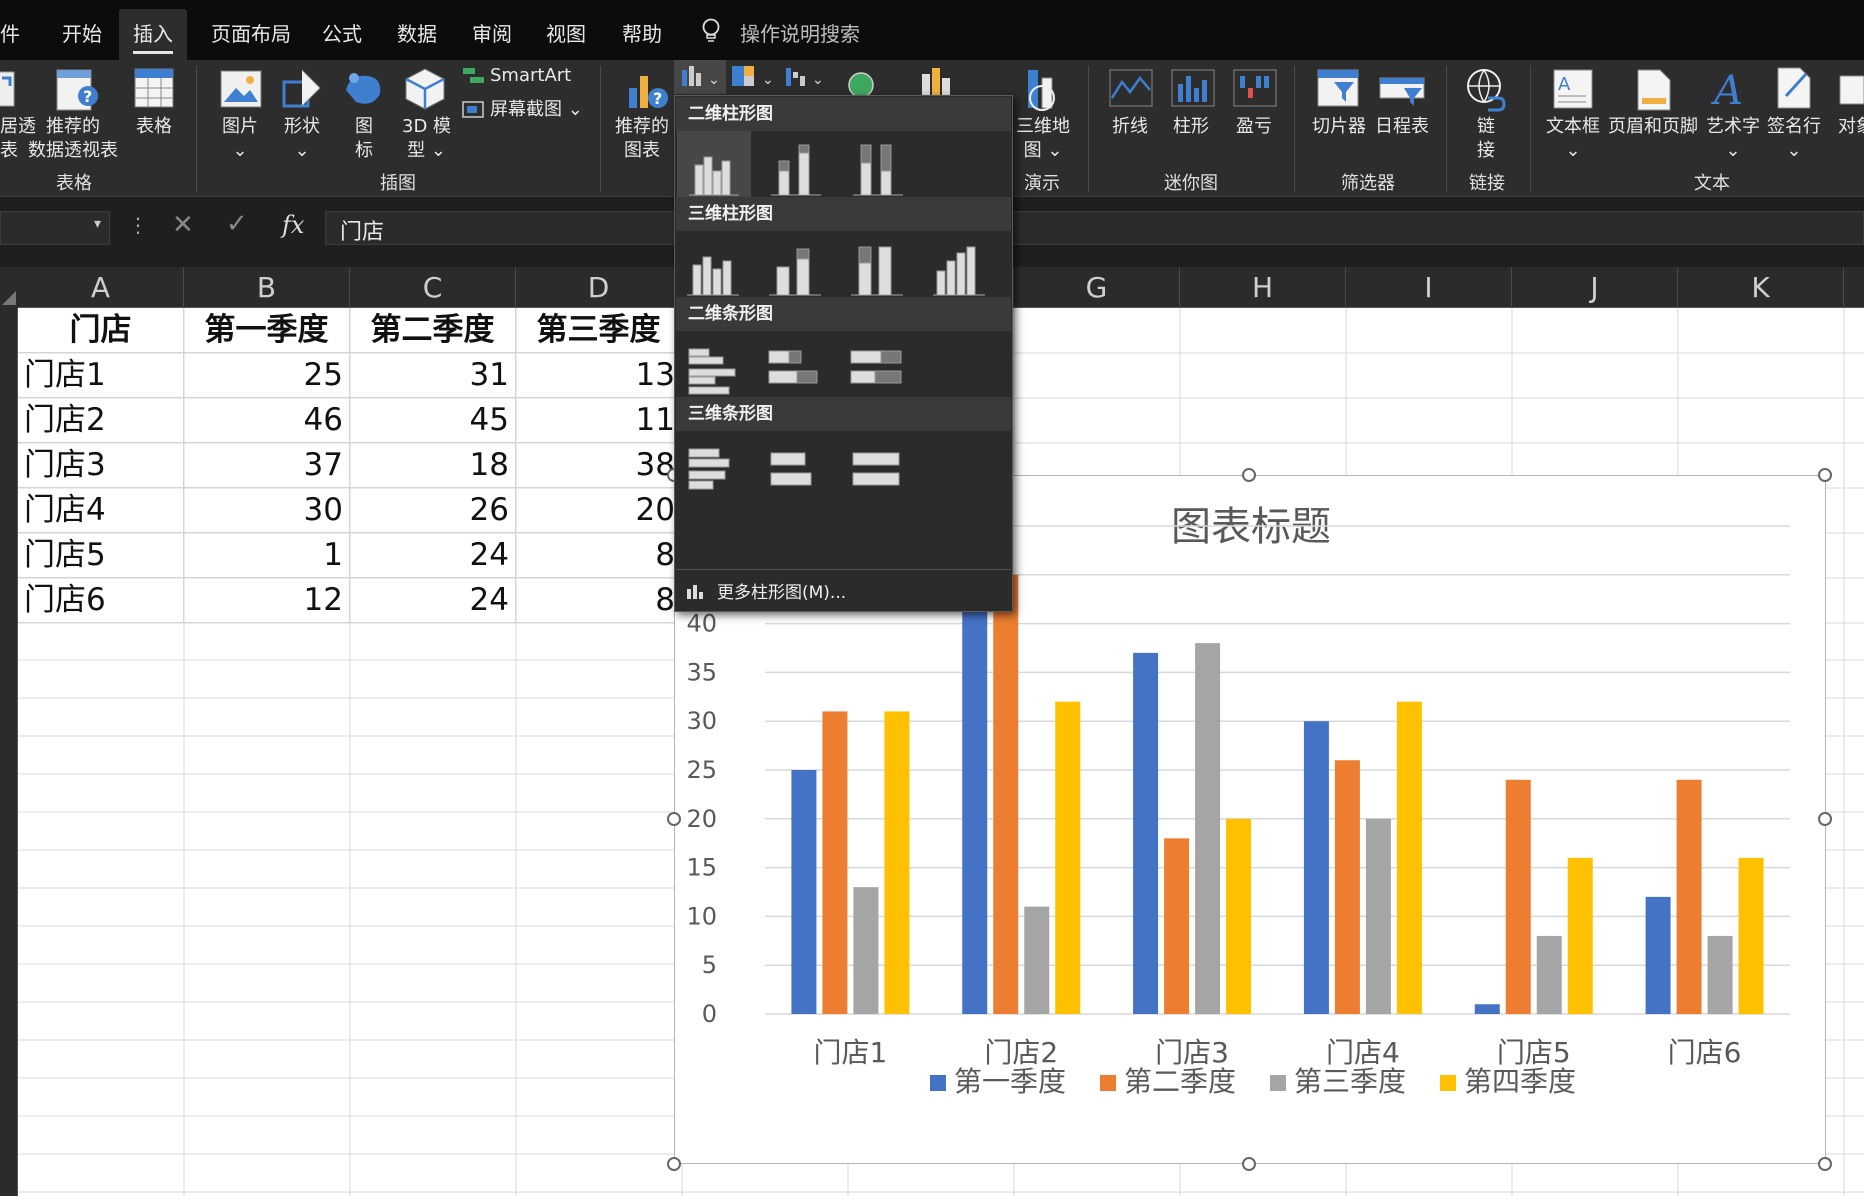 This screenshot has height=1196, width=1864. Describe the element at coordinates (1573, 139) in the screenshot. I see `textbox-button: 文本框 ⌄` at that location.